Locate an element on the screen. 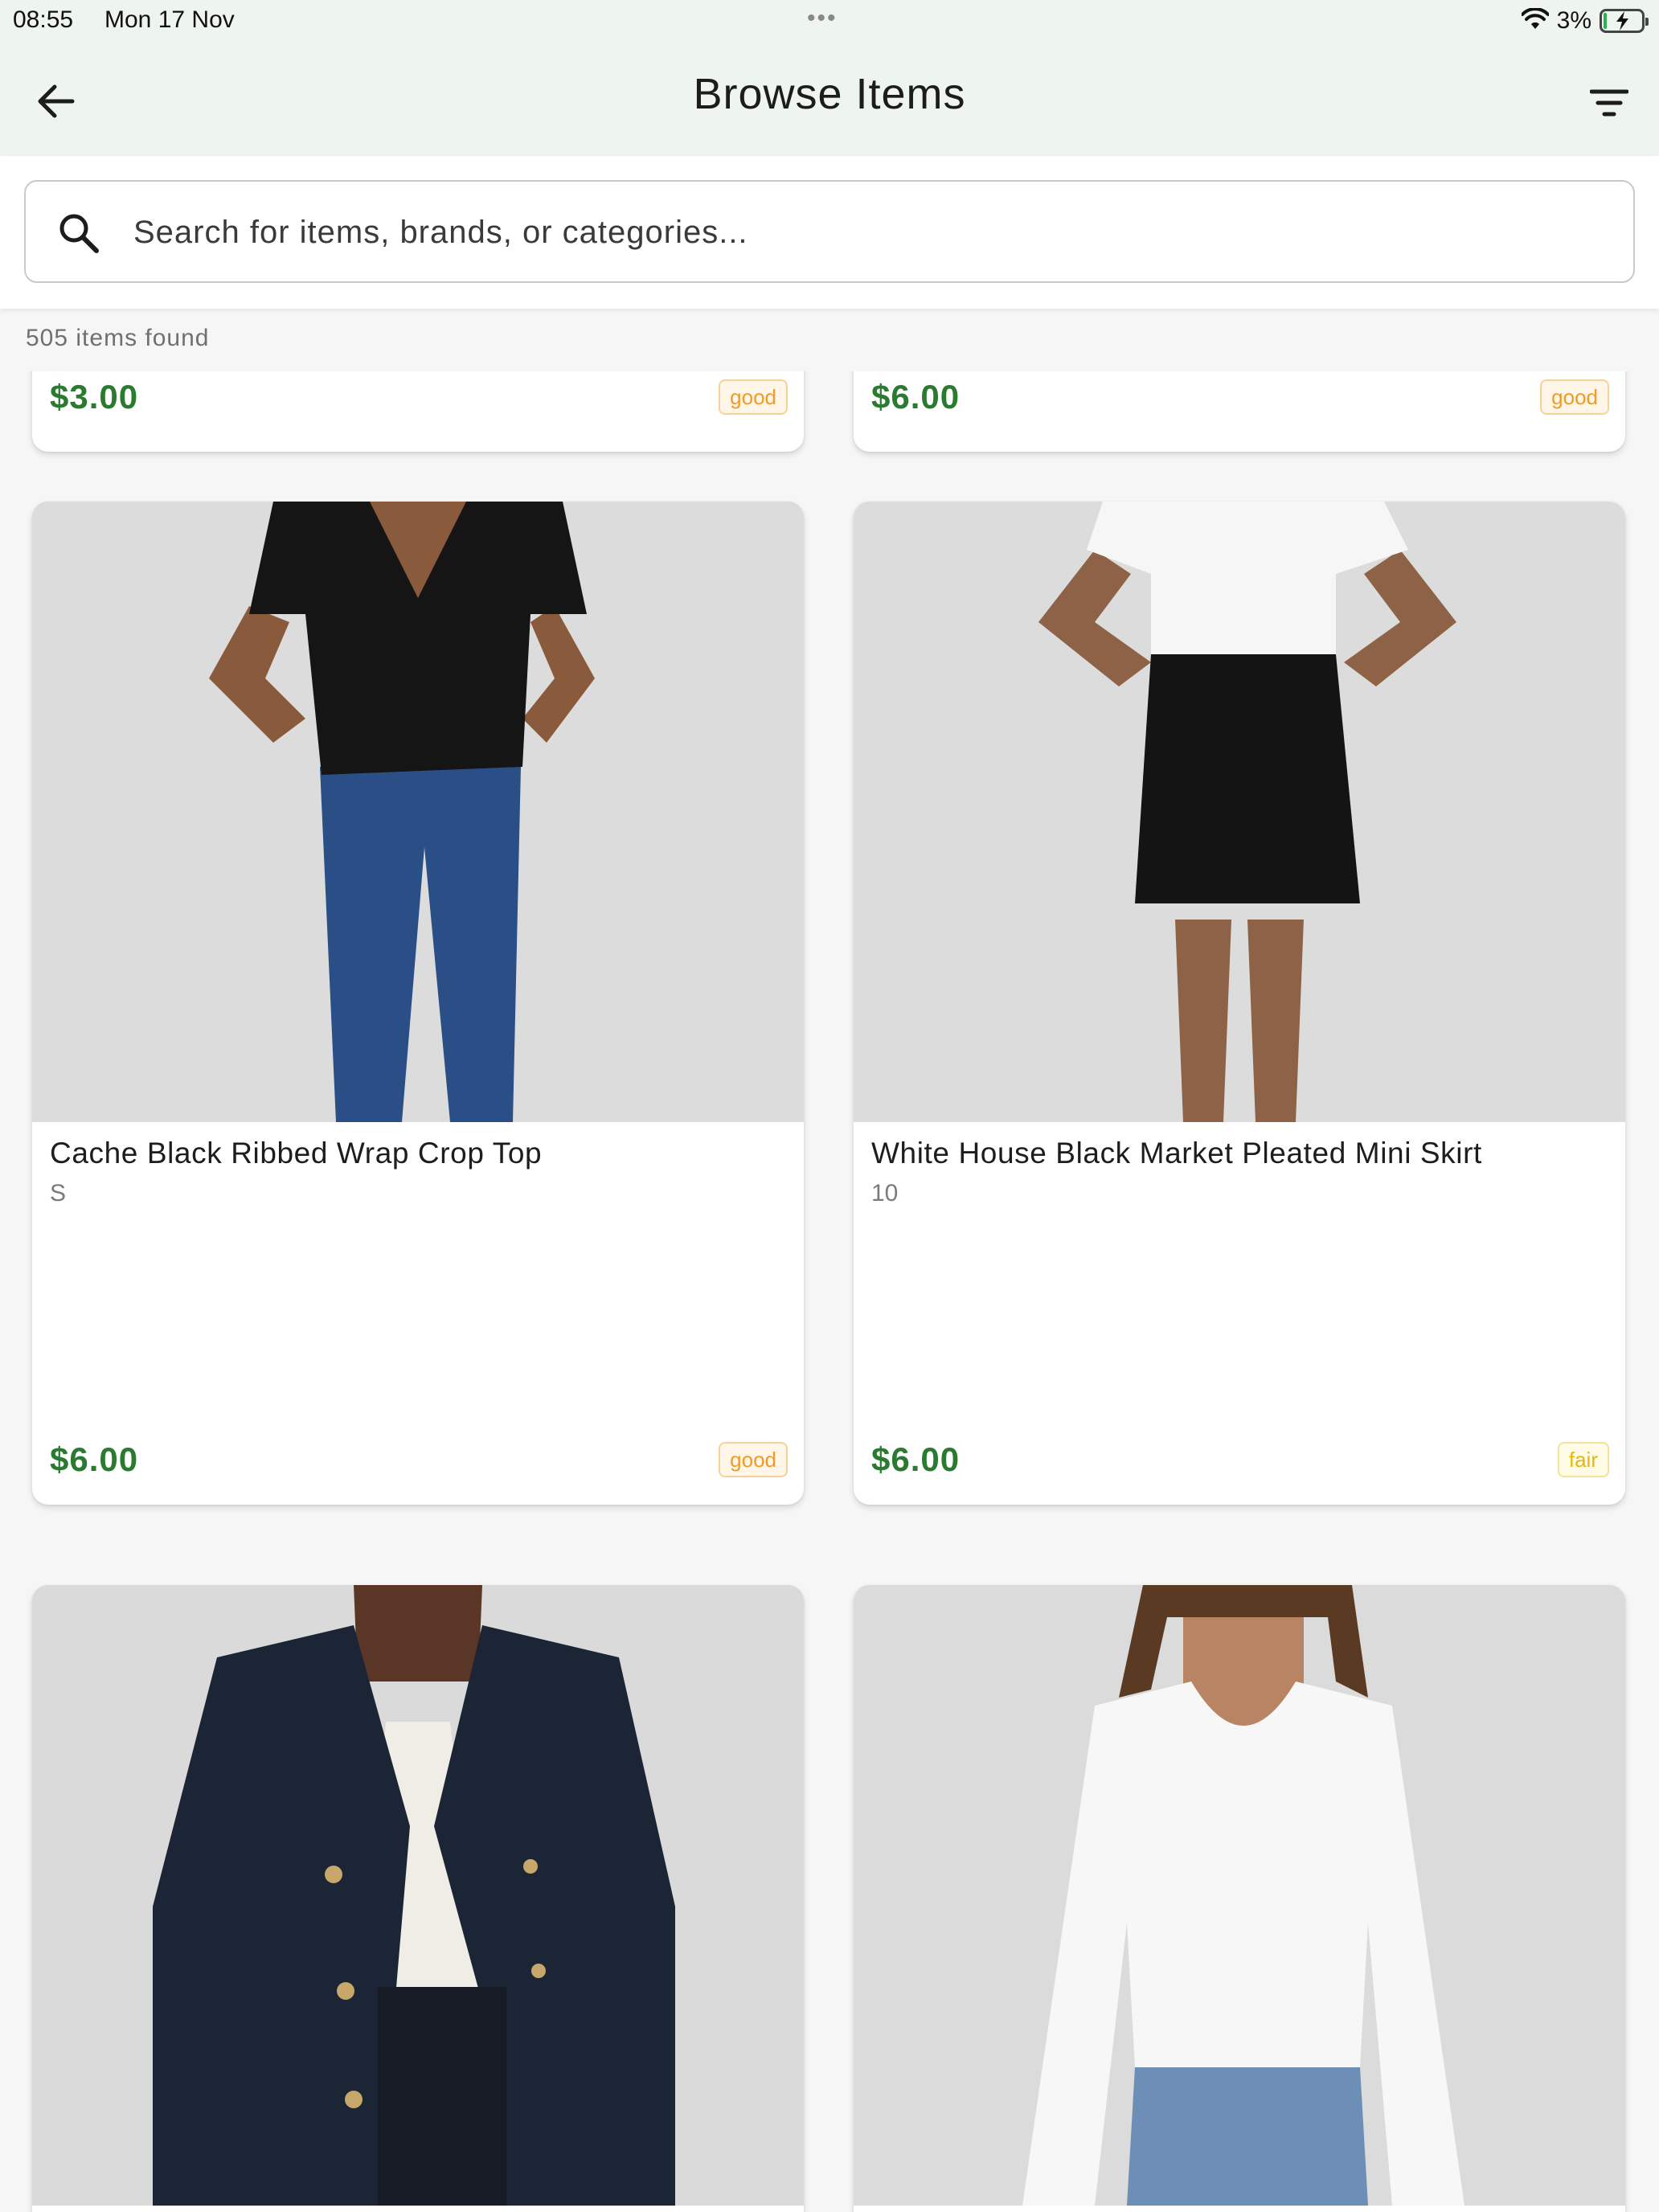 Image resolution: width=1659 pixels, height=2212 pixels. wifi-icon is located at coordinates (1535, 20).